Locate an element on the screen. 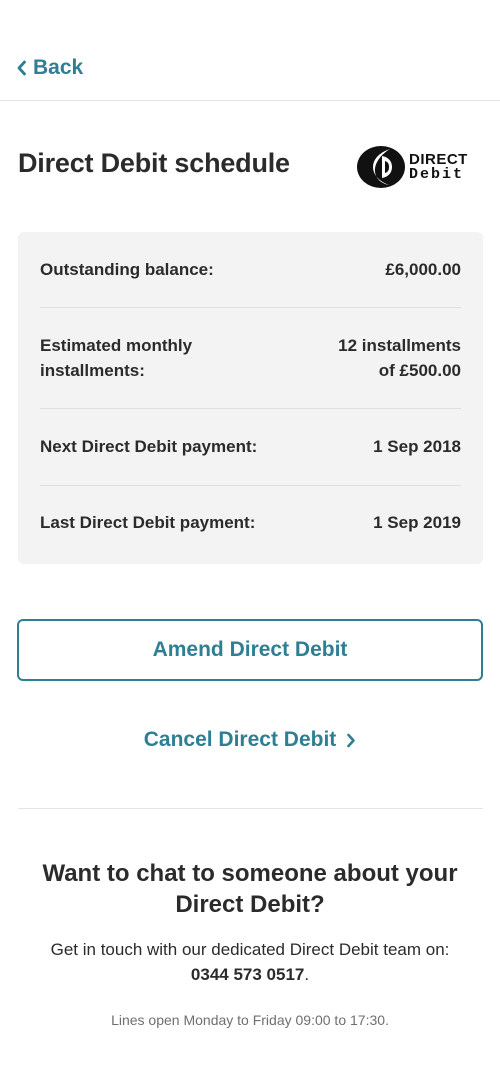  cancel-direct-debit-label: Cancel Direct Debit is located at coordinates (240, 739).